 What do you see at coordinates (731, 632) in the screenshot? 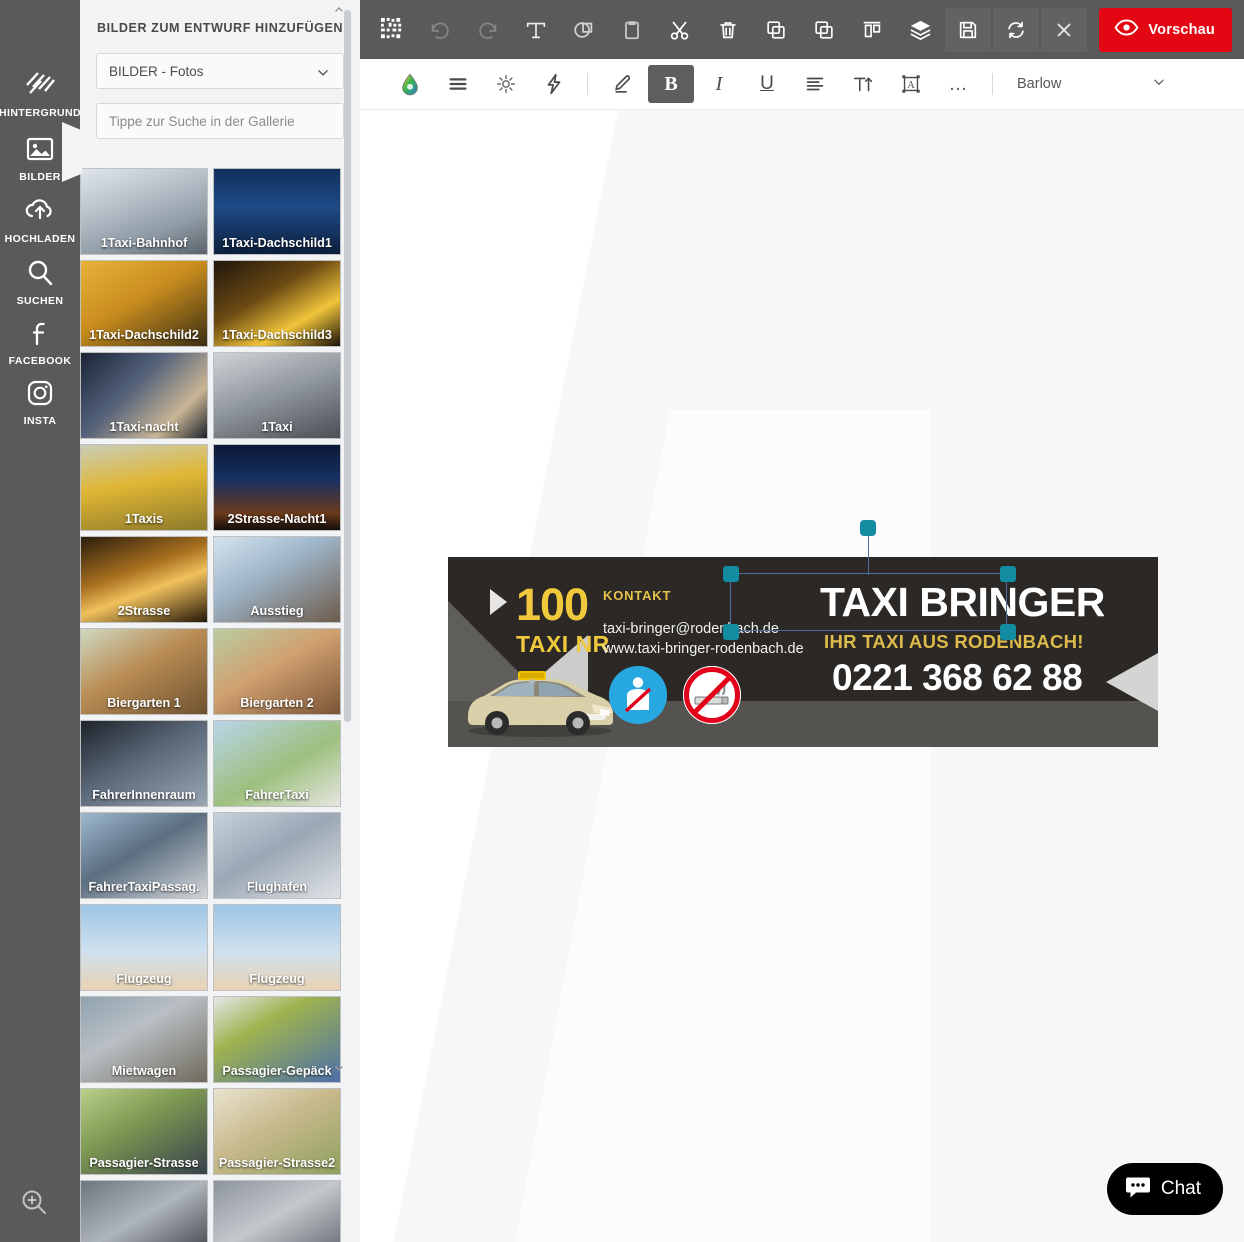
I see `resize-handle-bottom-left` at bounding box center [731, 632].